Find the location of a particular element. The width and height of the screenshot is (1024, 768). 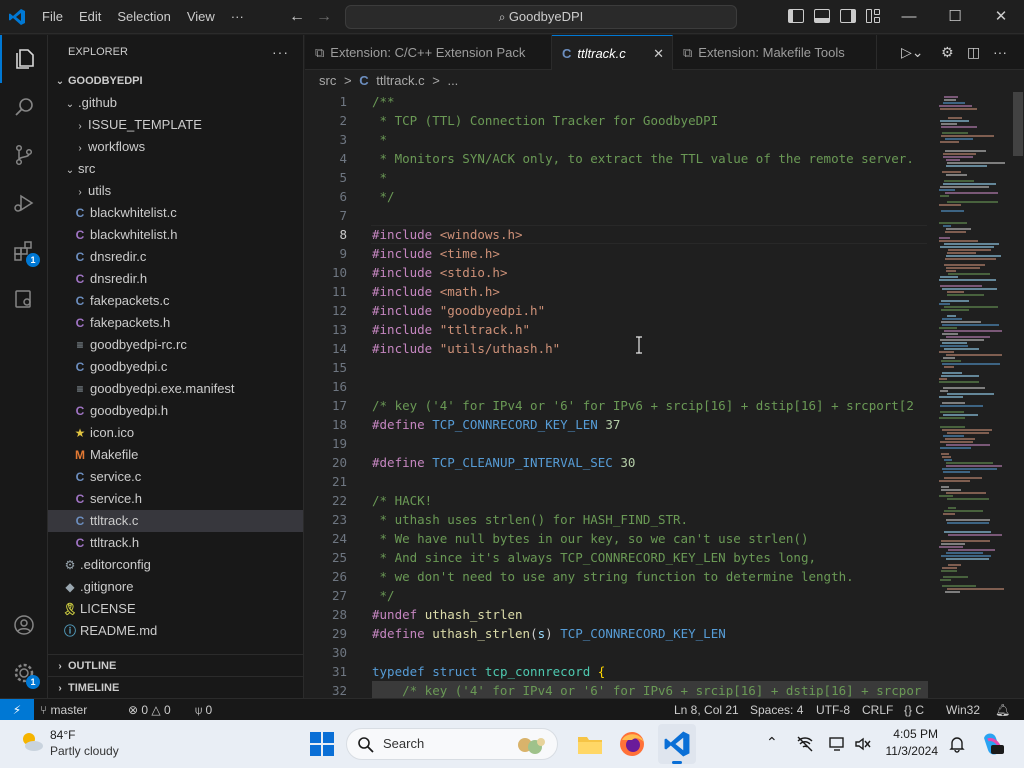

maximize-button: ☐ is located at coordinates (955, 17).